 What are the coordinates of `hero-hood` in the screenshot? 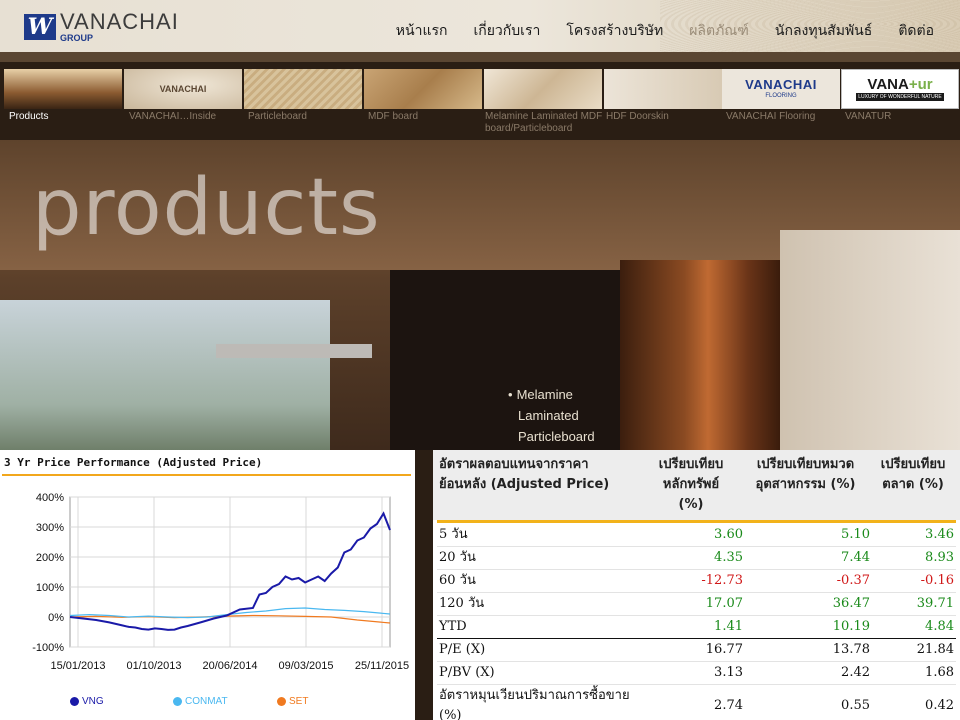 It's located at (294, 351).